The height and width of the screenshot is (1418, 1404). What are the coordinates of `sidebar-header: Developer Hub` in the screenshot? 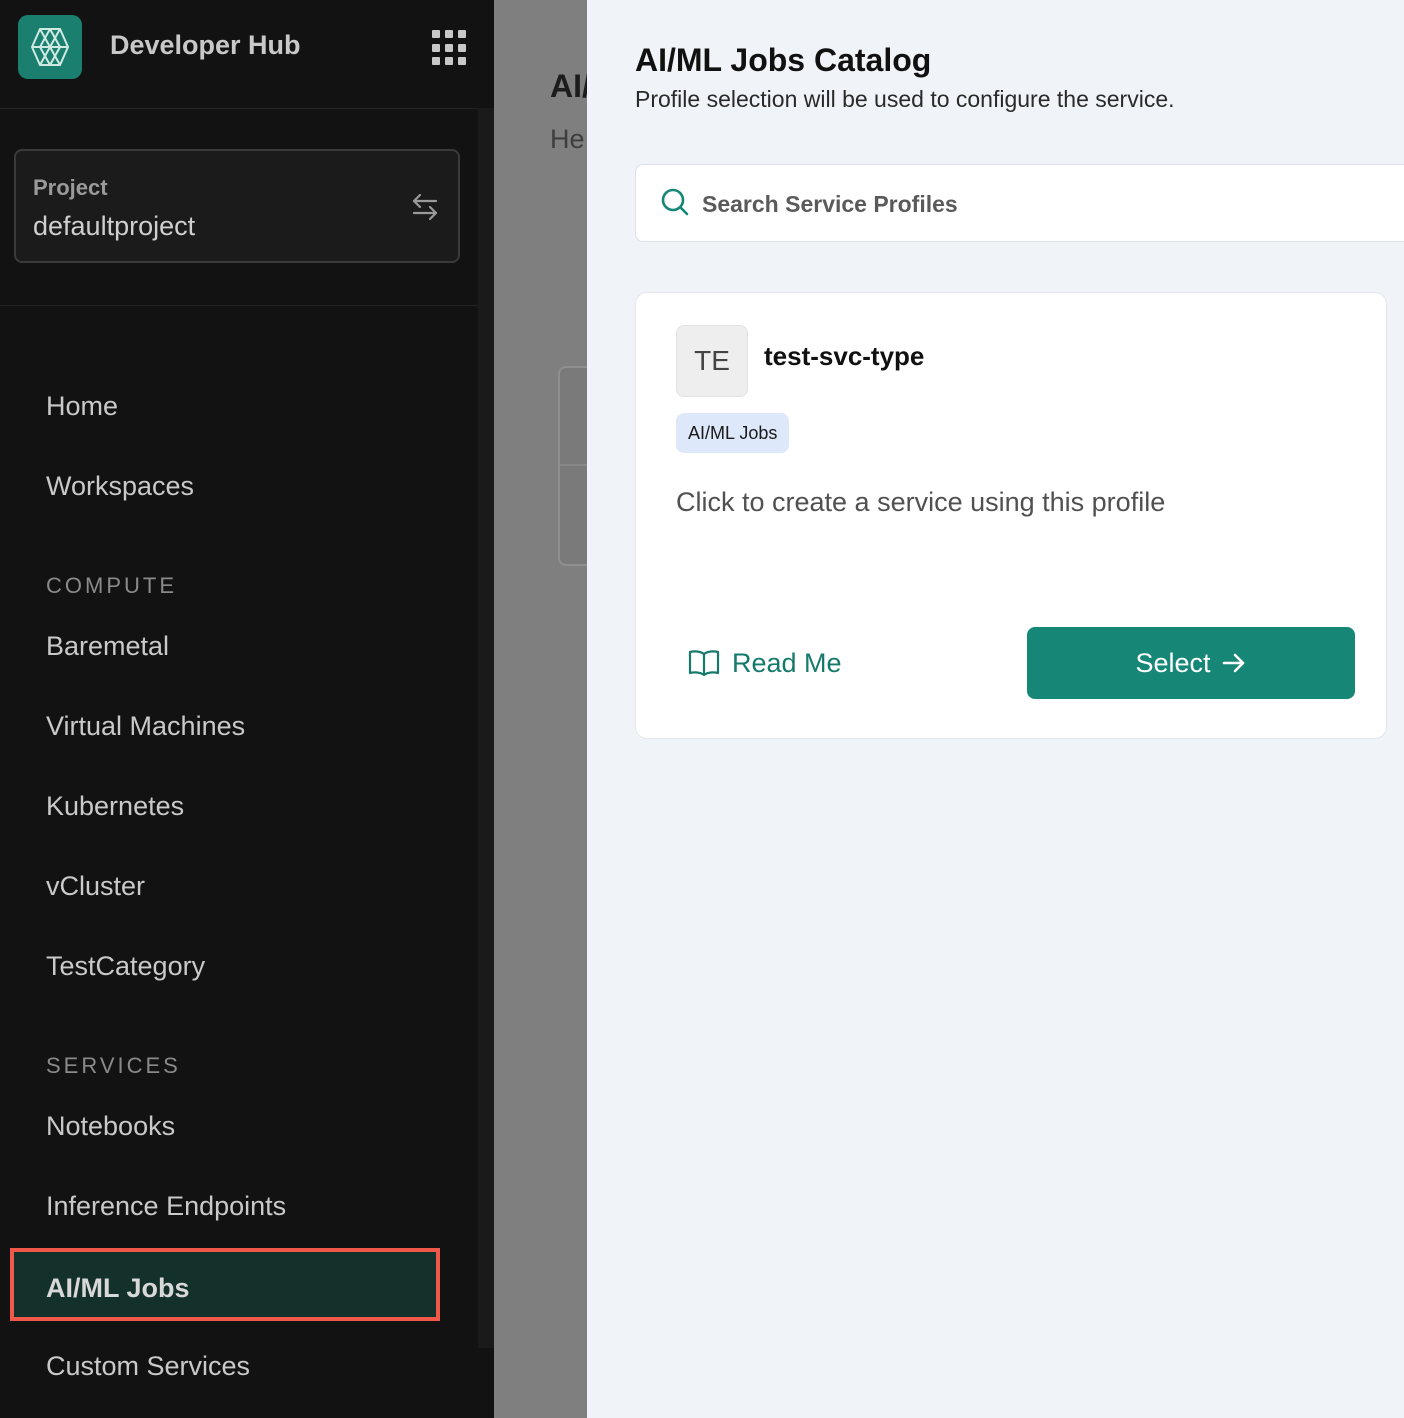 It's located at (247, 54).